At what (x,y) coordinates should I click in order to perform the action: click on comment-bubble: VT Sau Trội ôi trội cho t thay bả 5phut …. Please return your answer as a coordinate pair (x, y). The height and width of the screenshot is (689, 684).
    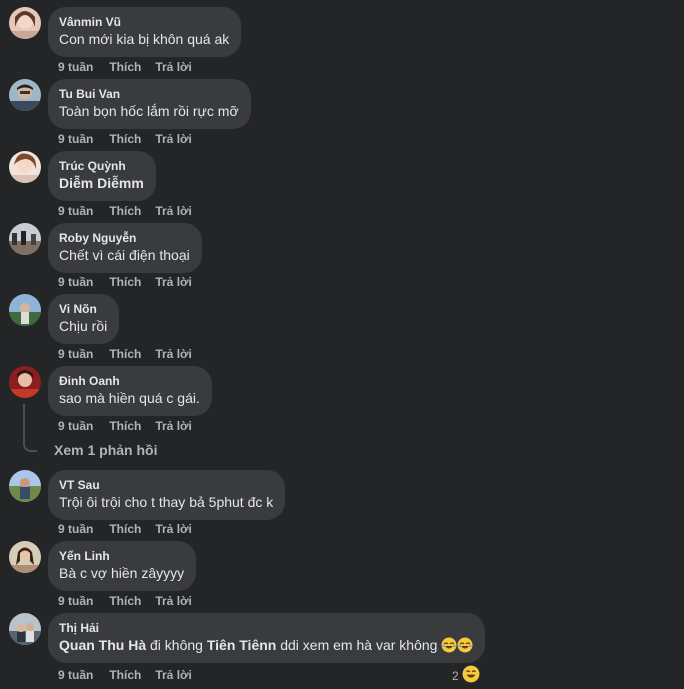
    Looking at the image, I should click on (167, 495).